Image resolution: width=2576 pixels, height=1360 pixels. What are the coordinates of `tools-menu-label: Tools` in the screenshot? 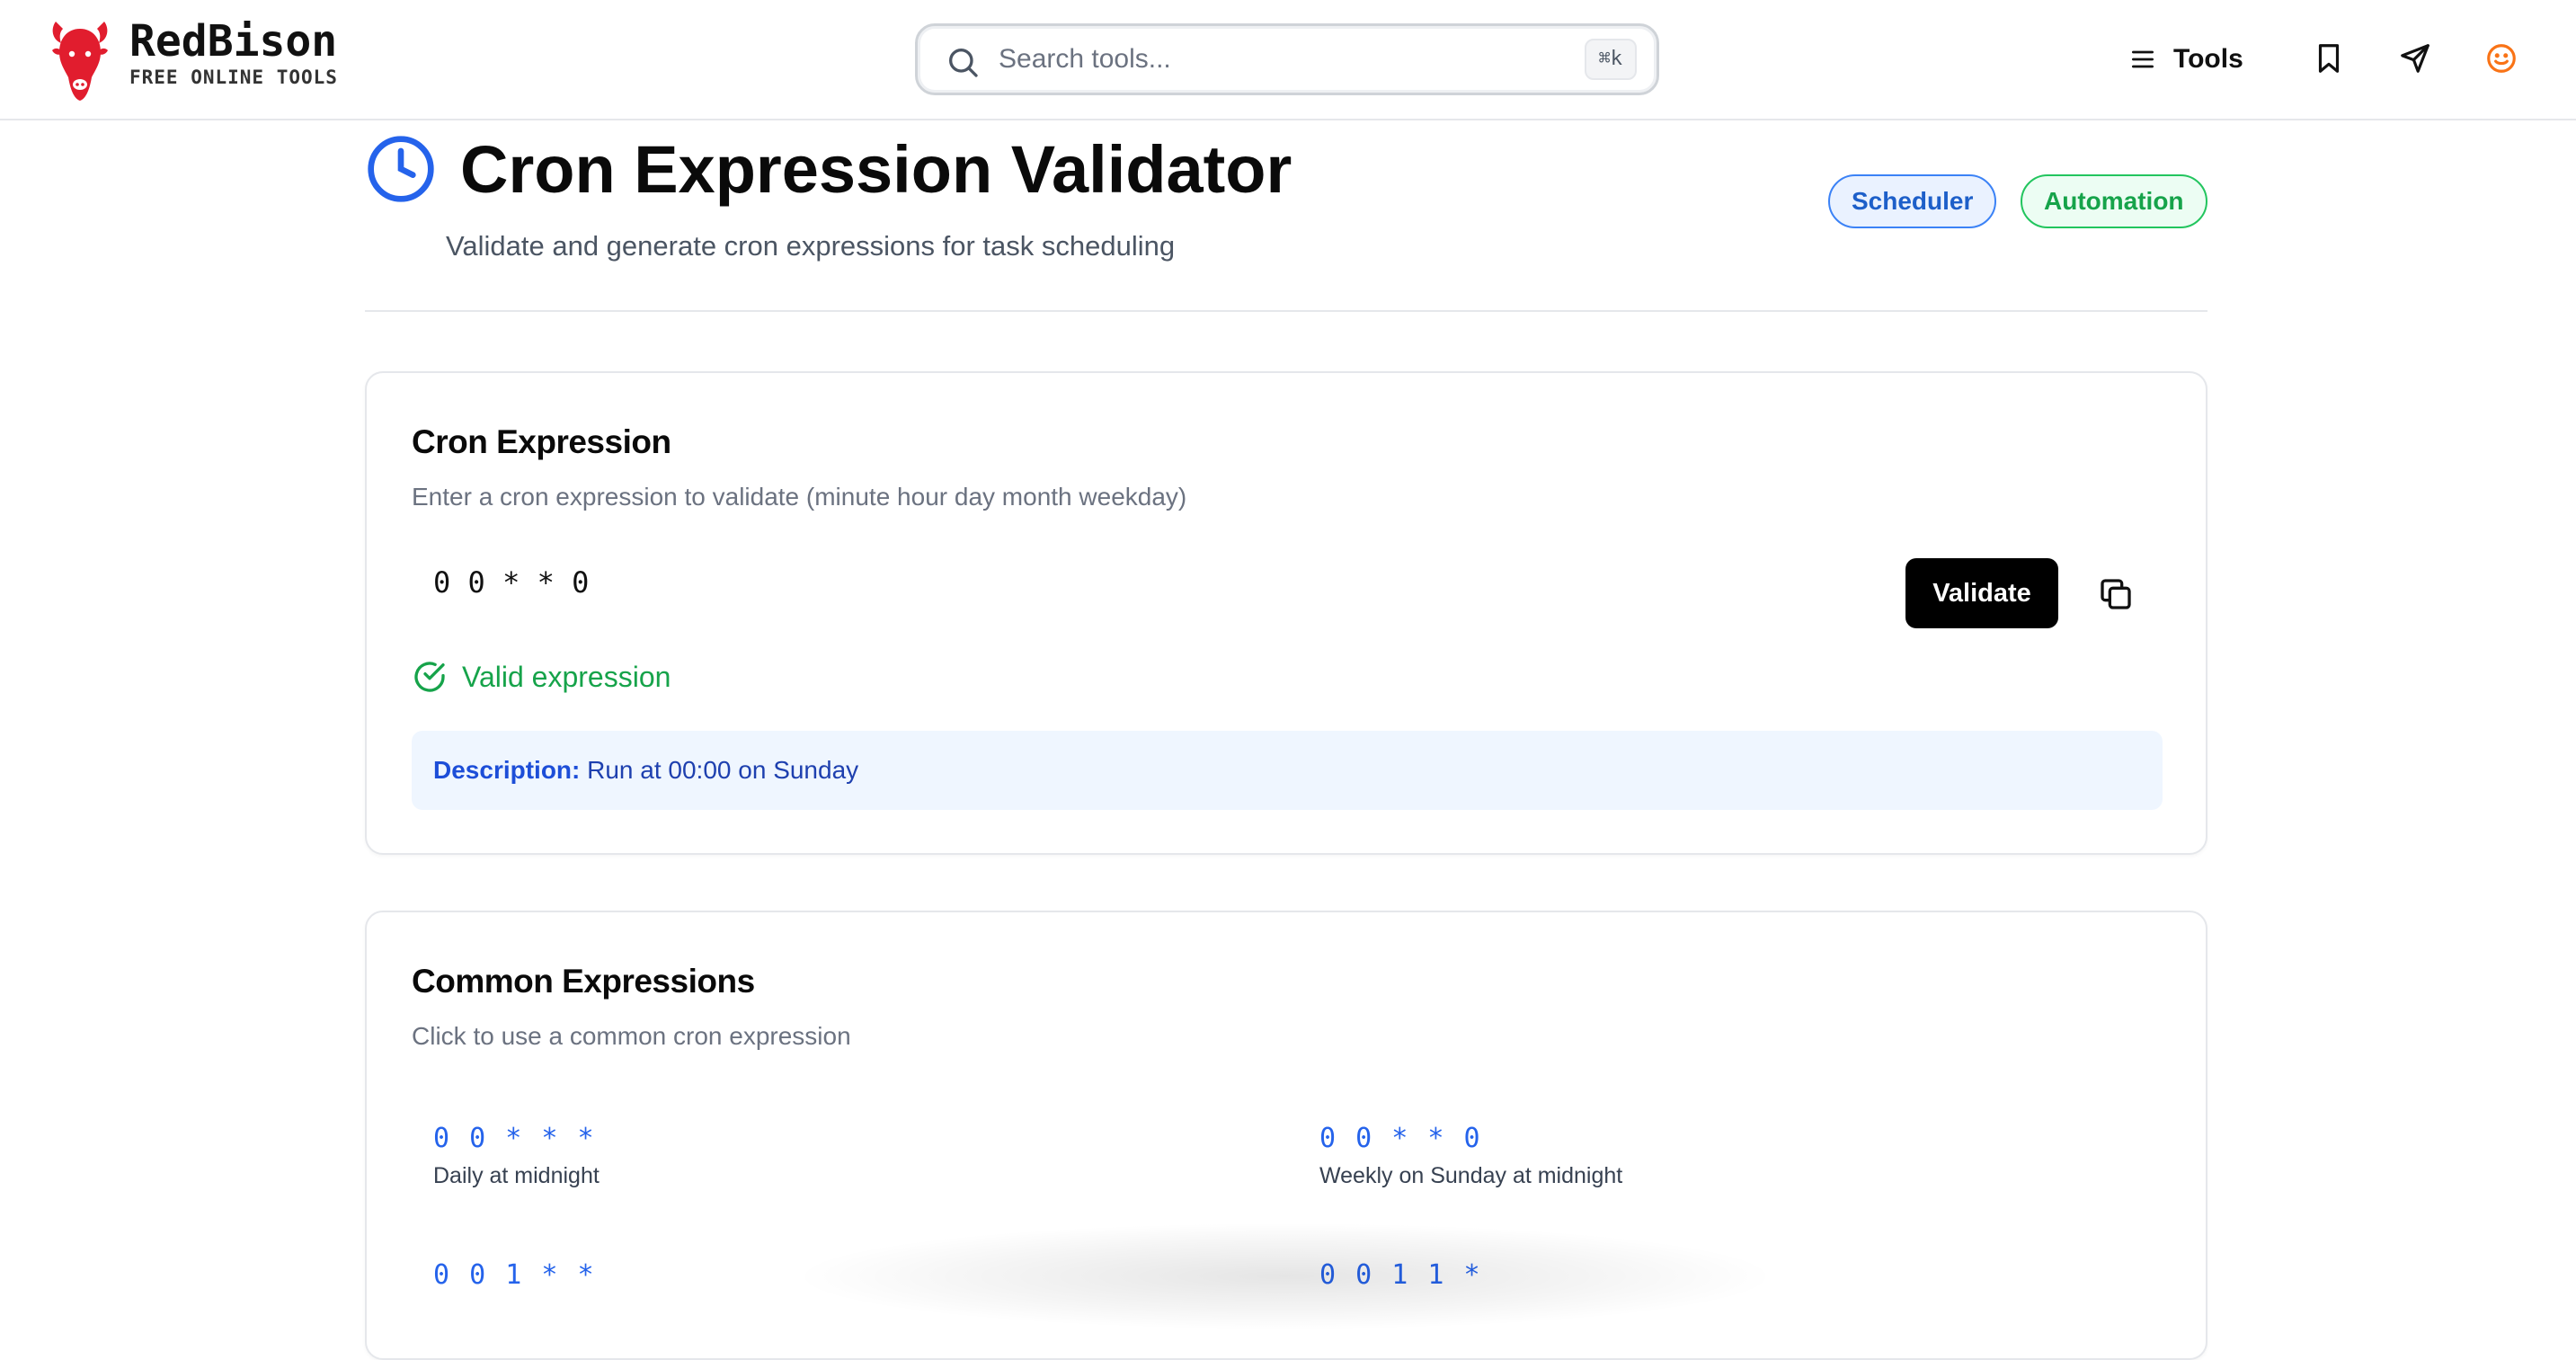 It's located at (2208, 59).